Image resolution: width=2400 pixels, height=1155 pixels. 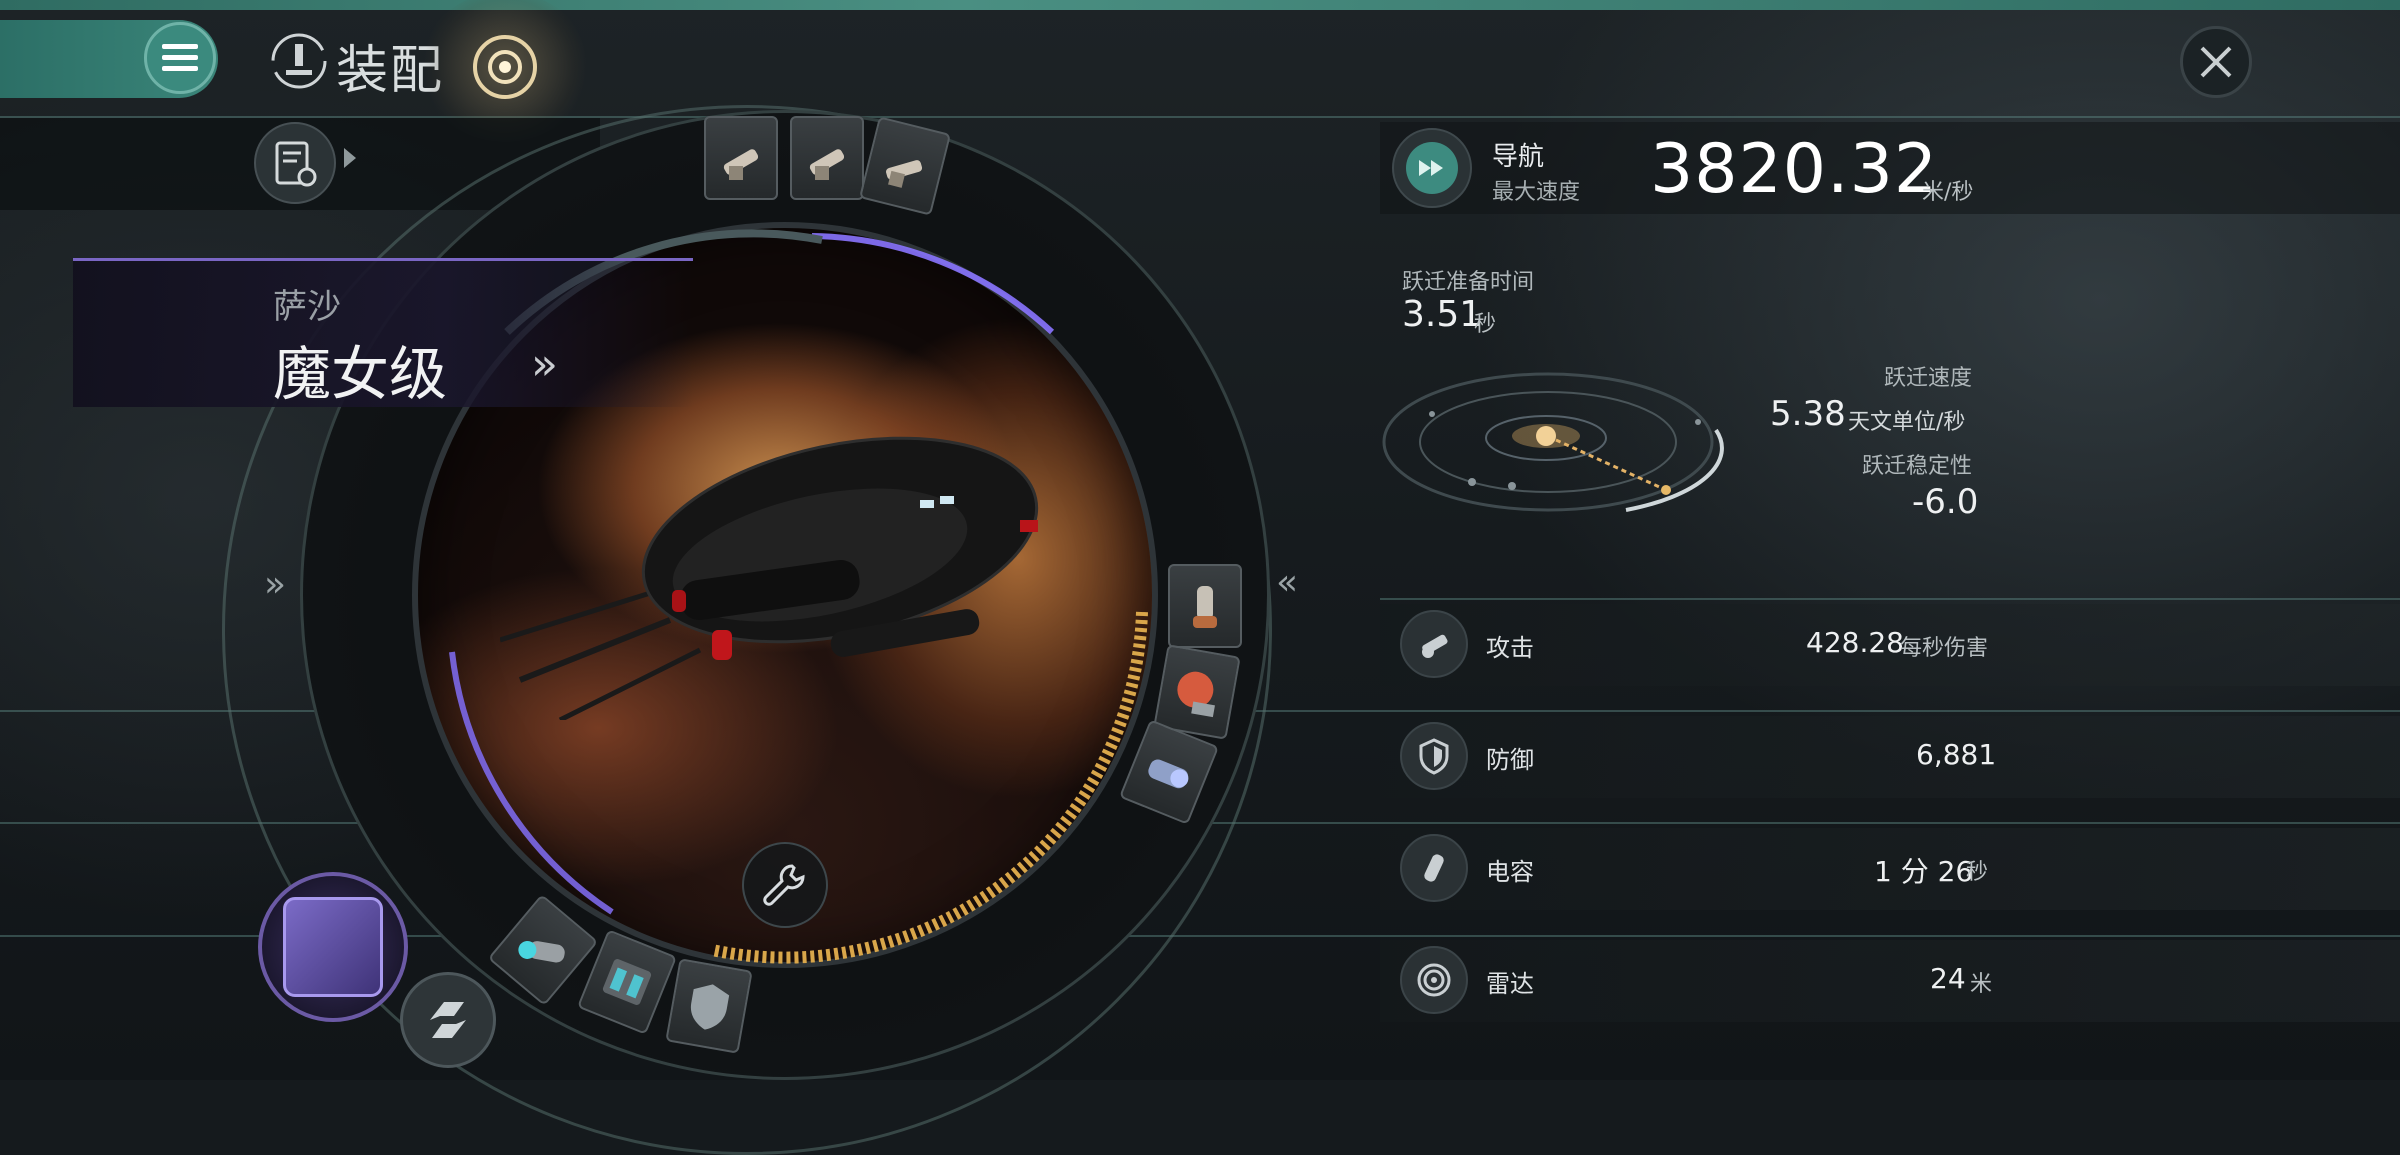 I want to click on swap-icon, so click(x=448, y=1020).